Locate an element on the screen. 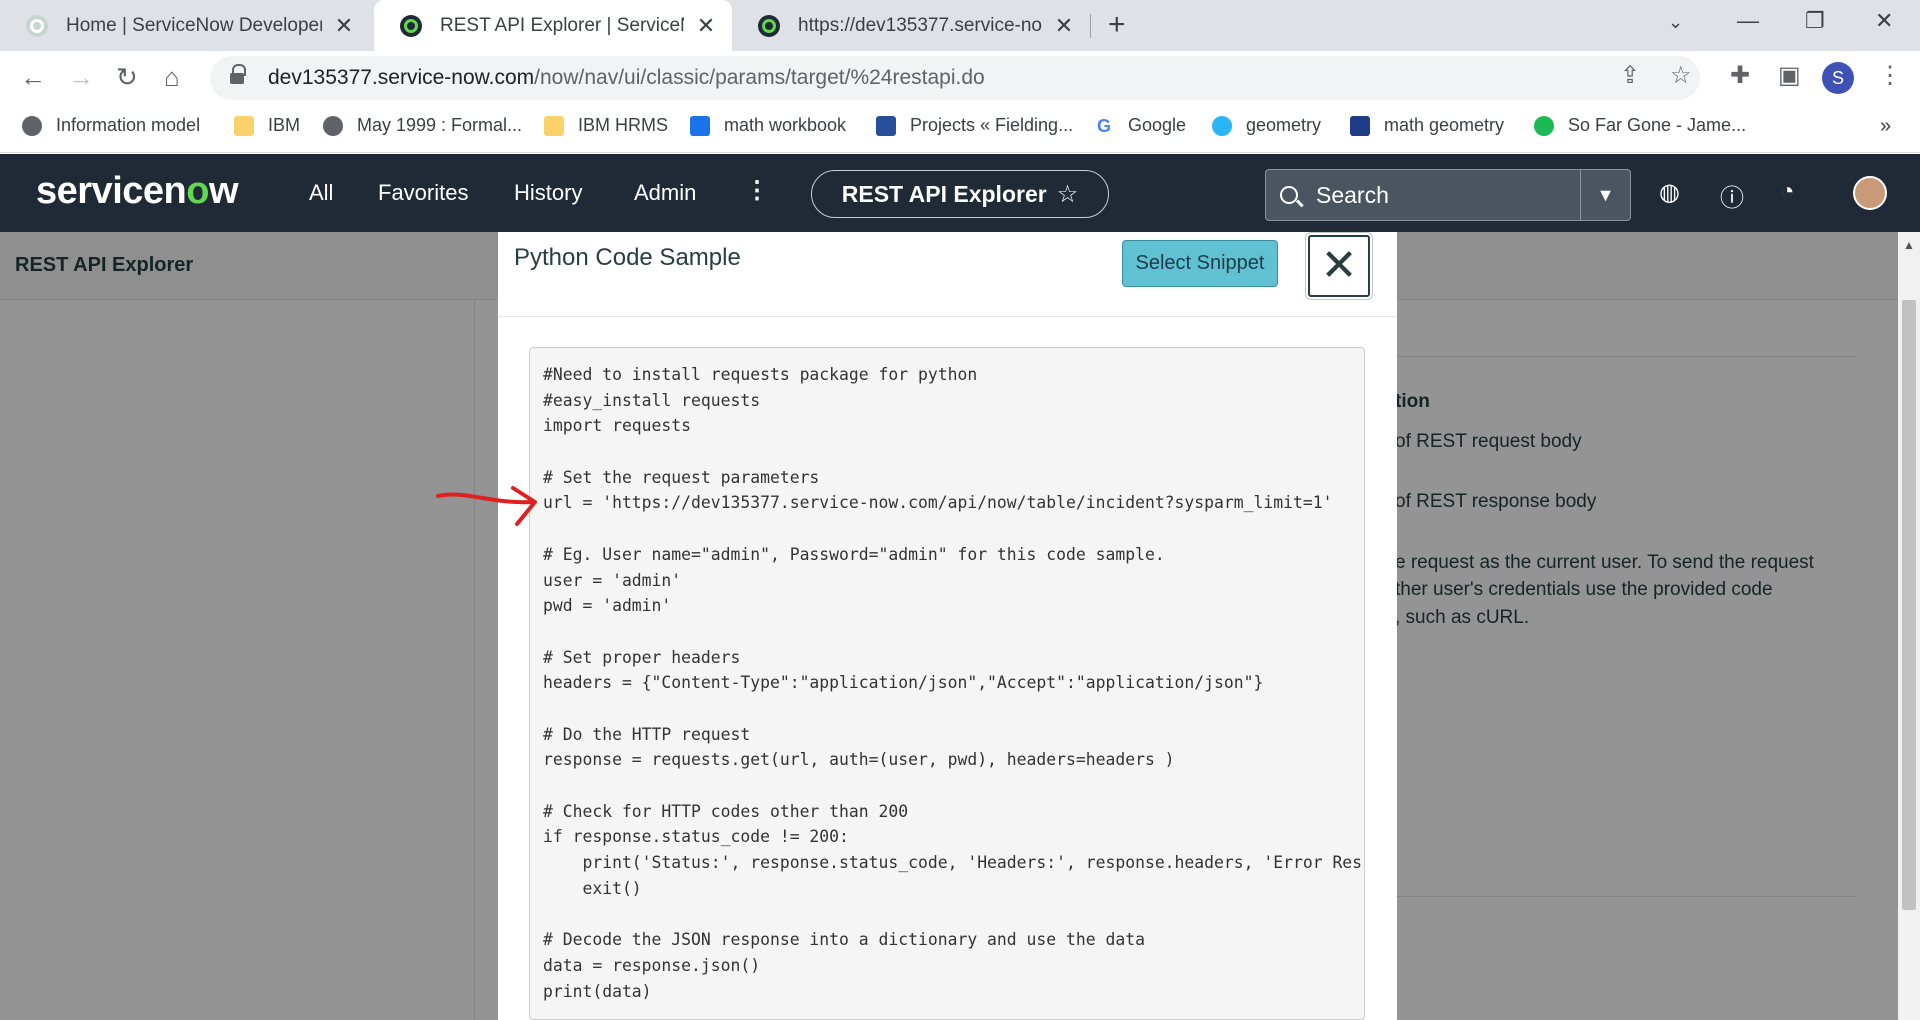  code-line: exit() is located at coordinates (592, 888).